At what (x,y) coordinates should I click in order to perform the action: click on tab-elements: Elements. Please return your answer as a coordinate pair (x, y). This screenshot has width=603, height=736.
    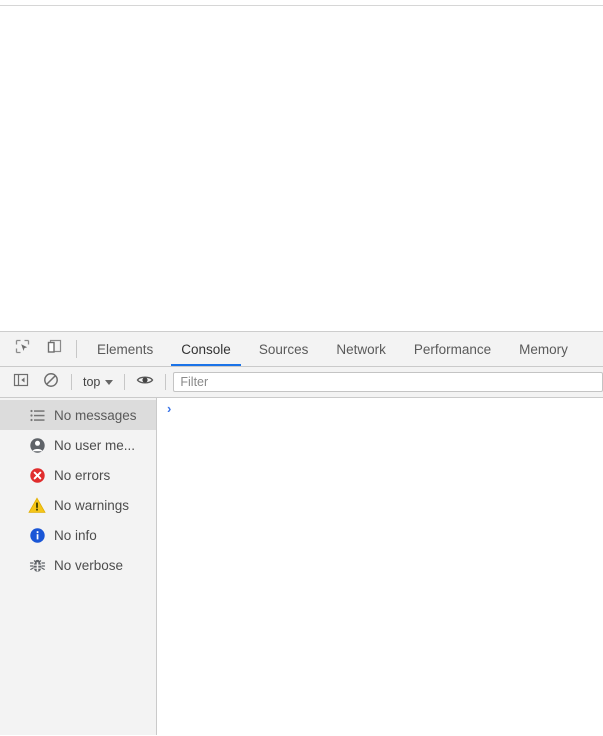
    Looking at the image, I should click on (125, 349).